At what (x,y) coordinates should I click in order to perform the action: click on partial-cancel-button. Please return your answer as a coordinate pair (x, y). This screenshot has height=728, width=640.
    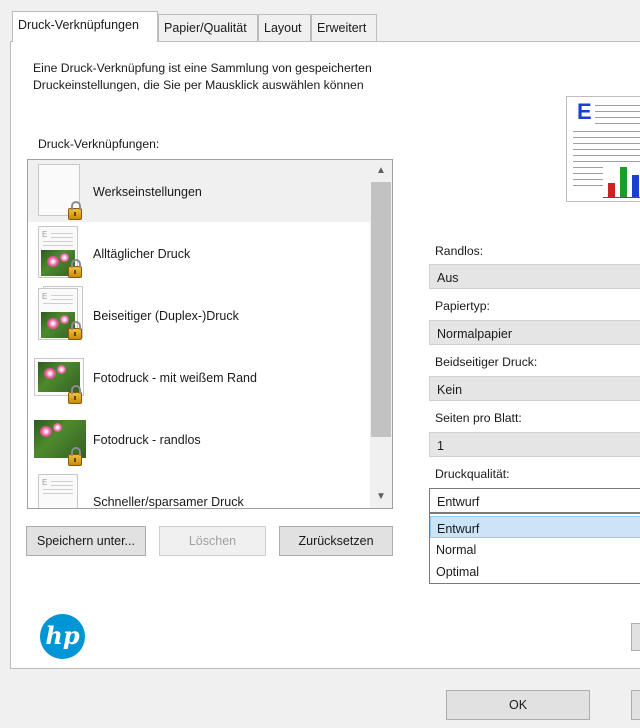
    Looking at the image, I should click on (635, 705).